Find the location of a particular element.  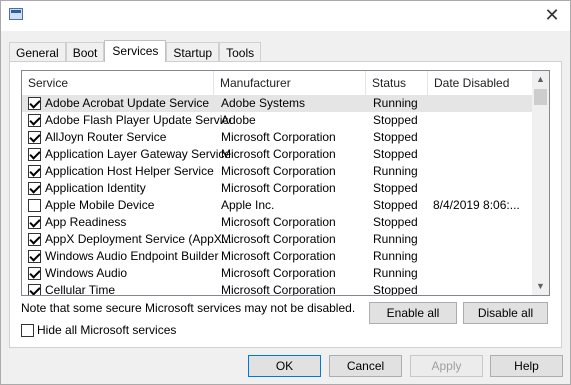

service-name-cell: App Readiness is located at coordinates (86, 222).